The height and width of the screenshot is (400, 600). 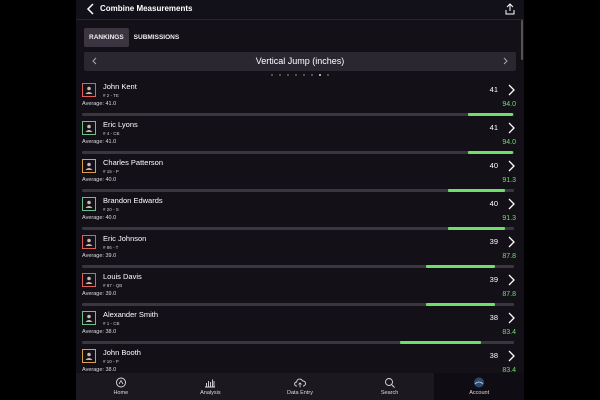 I want to click on percentile-value: 87.8, so click(x=509, y=294).